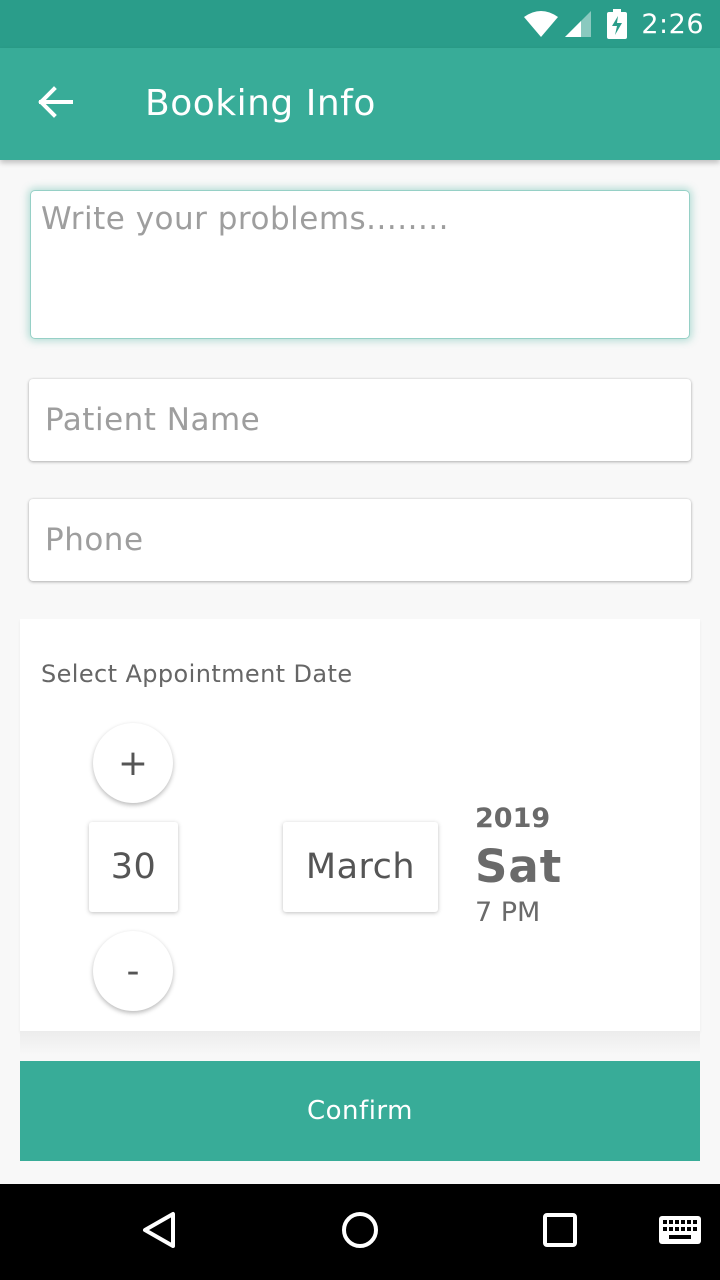  Describe the element at coordinates (360, 24) in the screenshot. I see `status-bar: 2:26` at that location.